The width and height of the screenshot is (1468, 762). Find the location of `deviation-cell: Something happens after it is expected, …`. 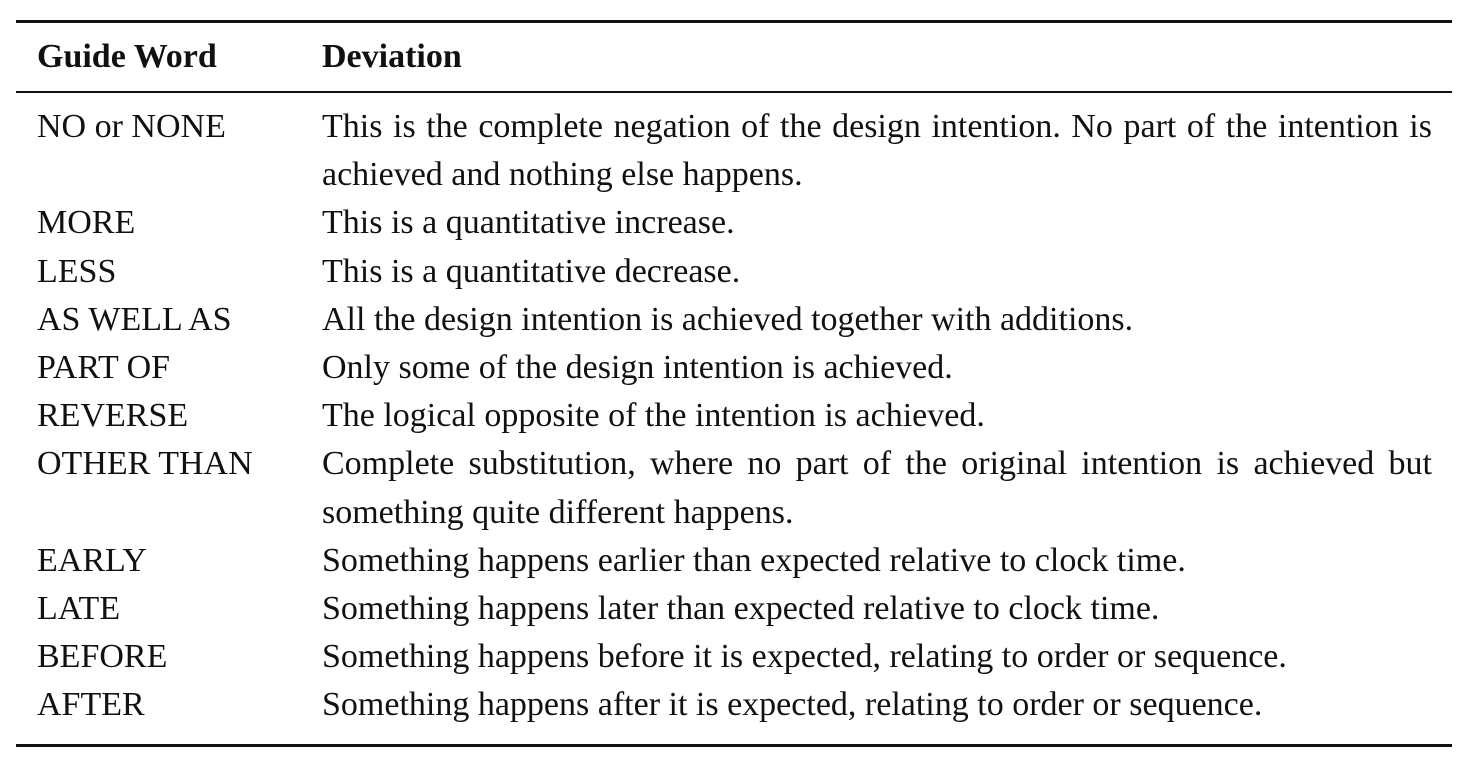

deviation-cell: Something happens after it is expected, … is located at coordinates (792, 705).